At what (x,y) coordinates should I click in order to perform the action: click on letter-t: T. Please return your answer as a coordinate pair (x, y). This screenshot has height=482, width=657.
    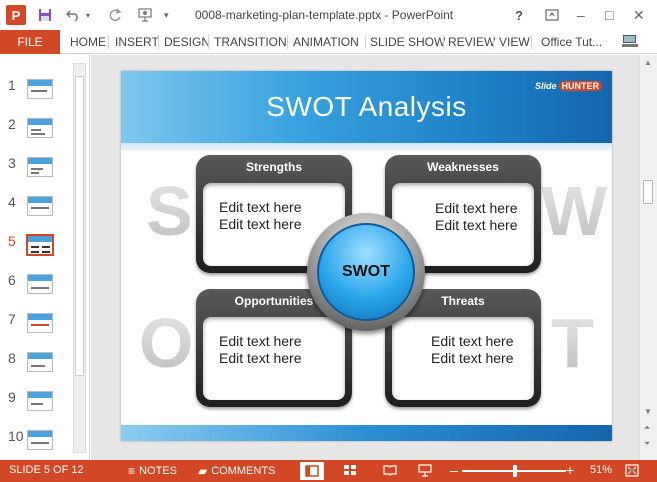
    Looking at the image, I should click on (572, 343).